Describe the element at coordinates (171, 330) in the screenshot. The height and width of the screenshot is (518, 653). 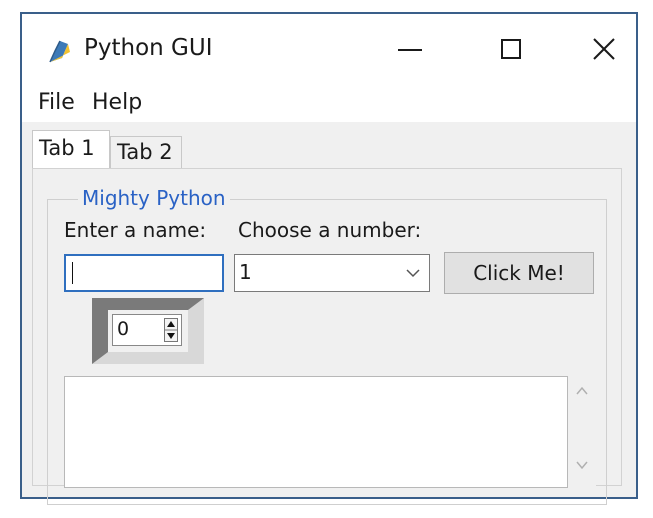
I see `spin-arrows-icon` at that location.